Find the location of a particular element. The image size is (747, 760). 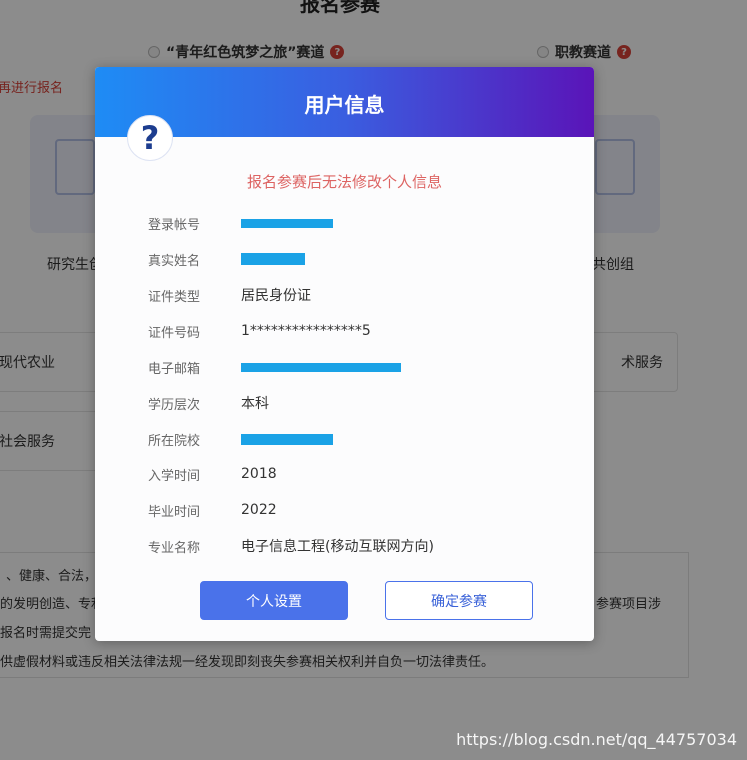

field-label: 证件类型 is located at coordinates (174, 297).